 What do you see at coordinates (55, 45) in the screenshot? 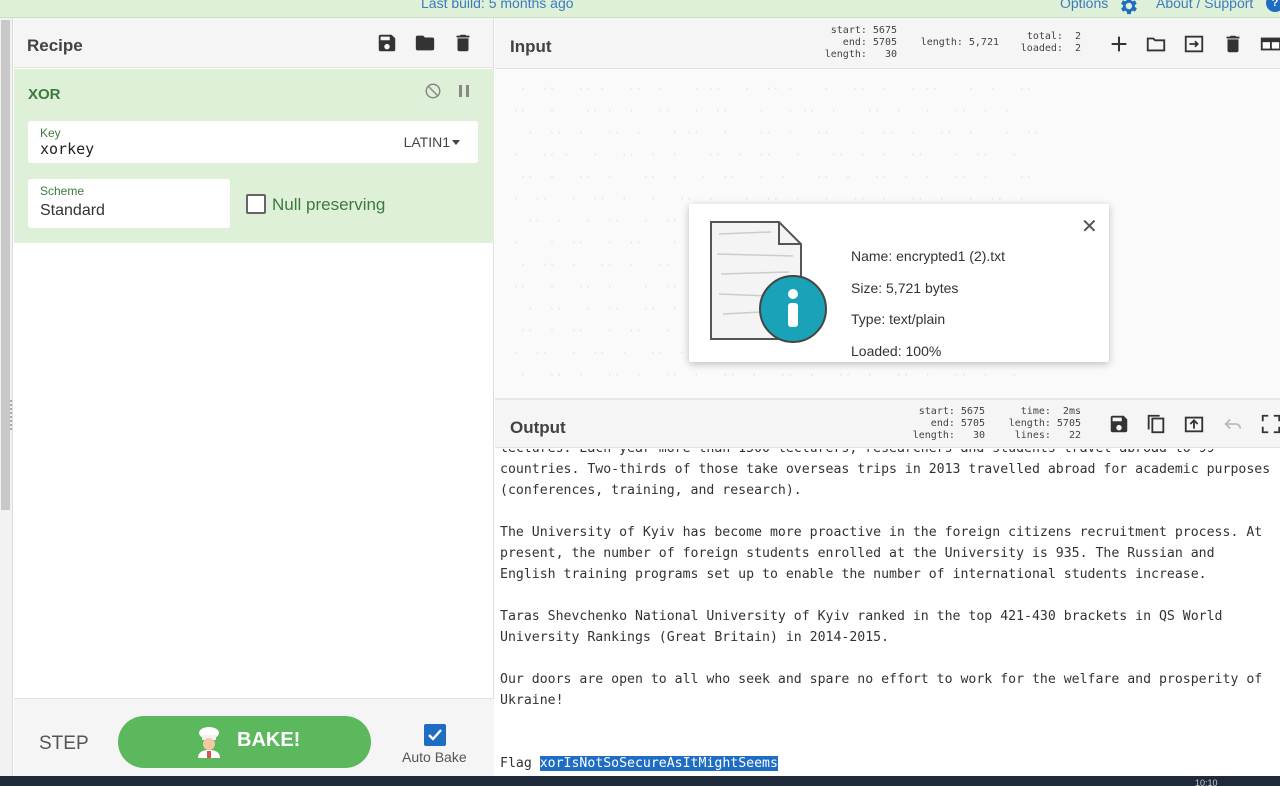
I see `recipe-title: Recipe` at bounding box center [55, 45].